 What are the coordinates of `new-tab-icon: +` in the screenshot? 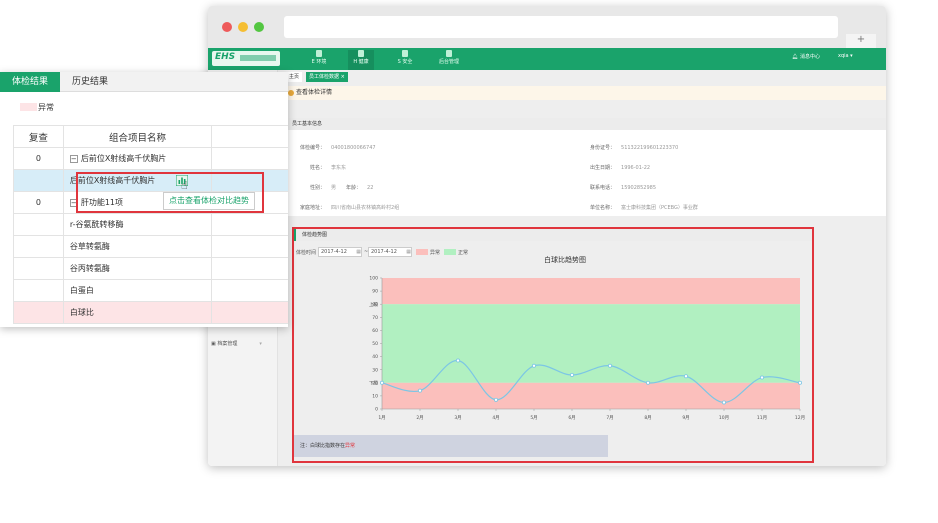 It's located at (861, 41).